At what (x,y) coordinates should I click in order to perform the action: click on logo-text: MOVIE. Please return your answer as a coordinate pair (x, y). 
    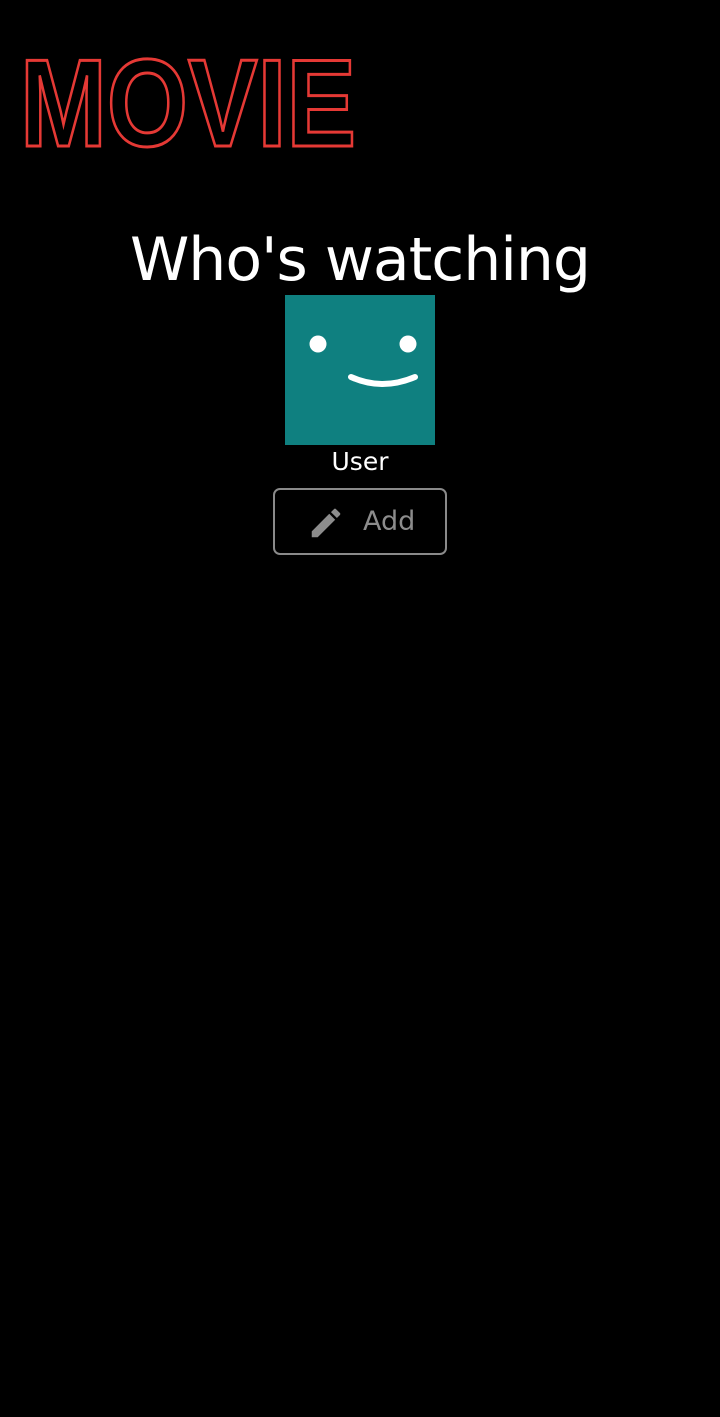
    Looking at the image, I should click on (188, 100).